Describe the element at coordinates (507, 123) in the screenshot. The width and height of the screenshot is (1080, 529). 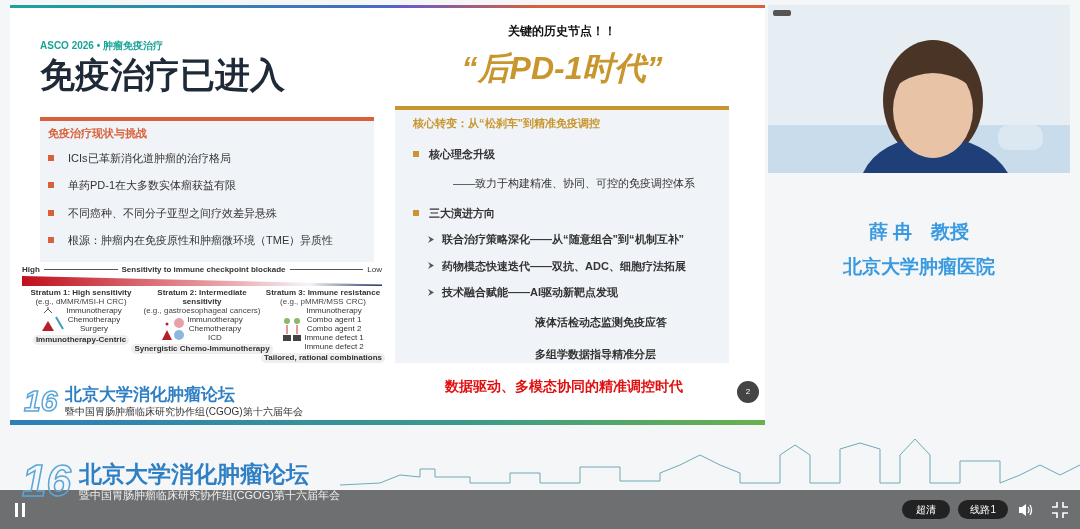
I see `card-heading: 核心转变：从“松刹车”到精准免疫调控` at that location.